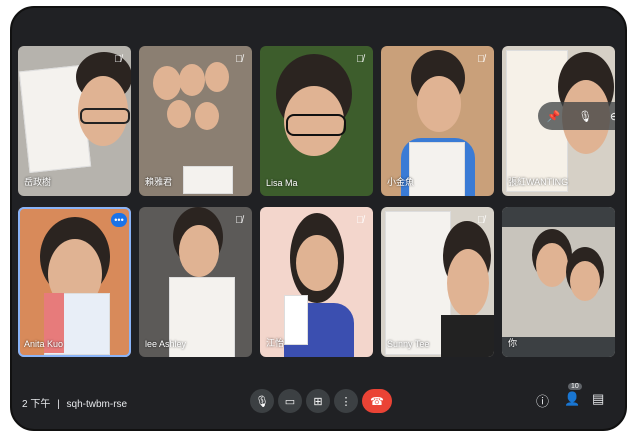  I want to click on more-options-icon: •••, so click(119, 220).